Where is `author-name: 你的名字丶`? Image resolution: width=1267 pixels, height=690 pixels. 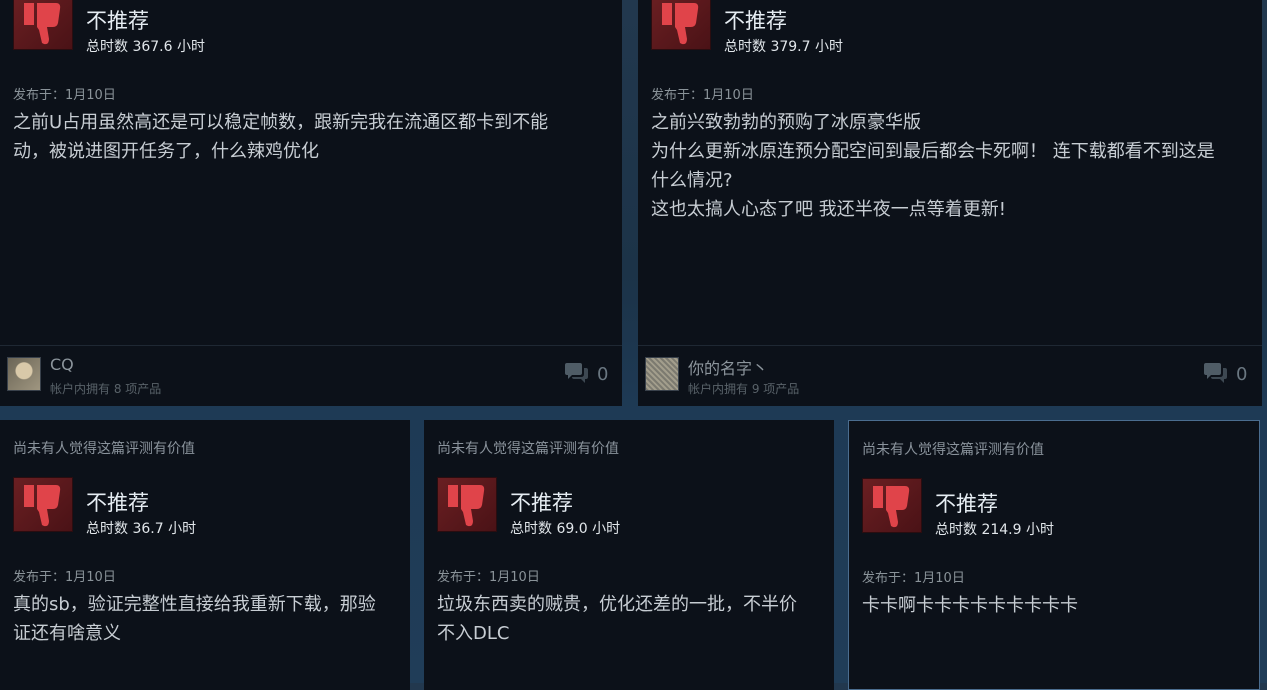
author-name: 你的名字丶 is located at coordinates (728, 367).